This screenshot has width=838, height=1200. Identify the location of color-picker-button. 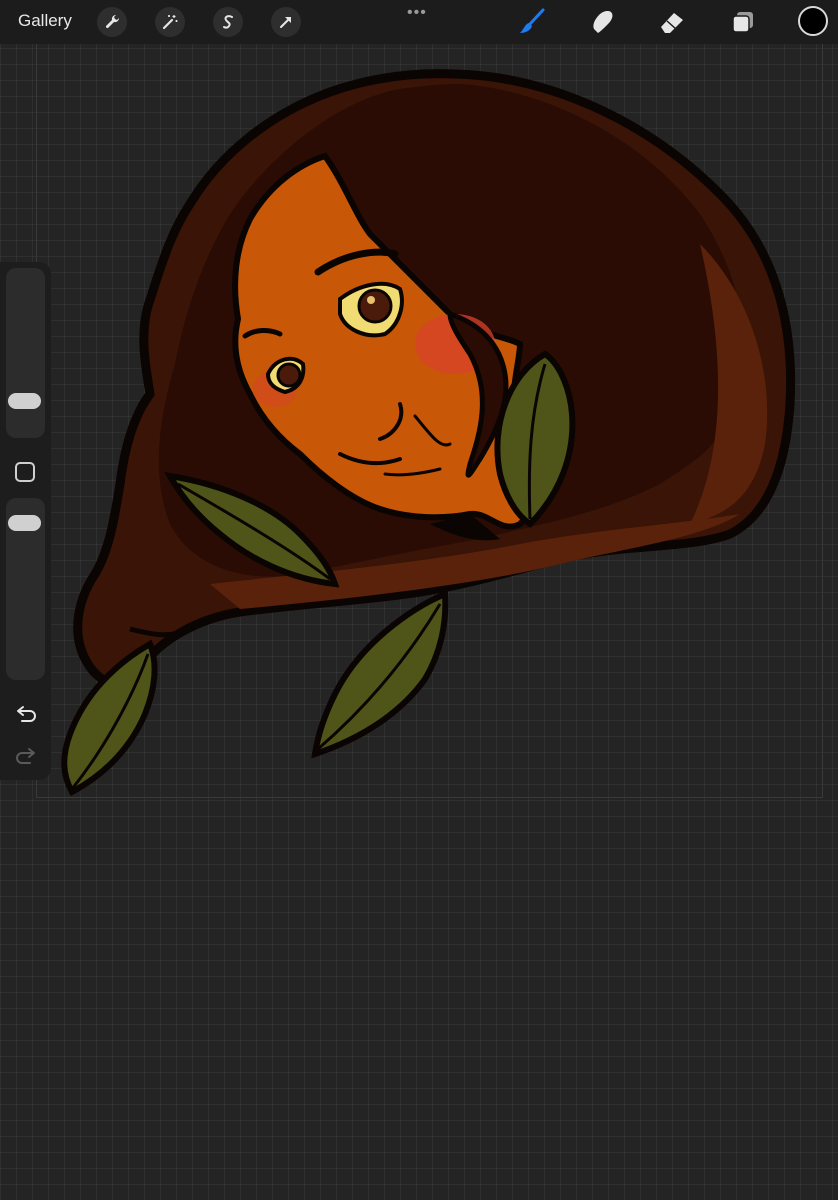
(813, 21).